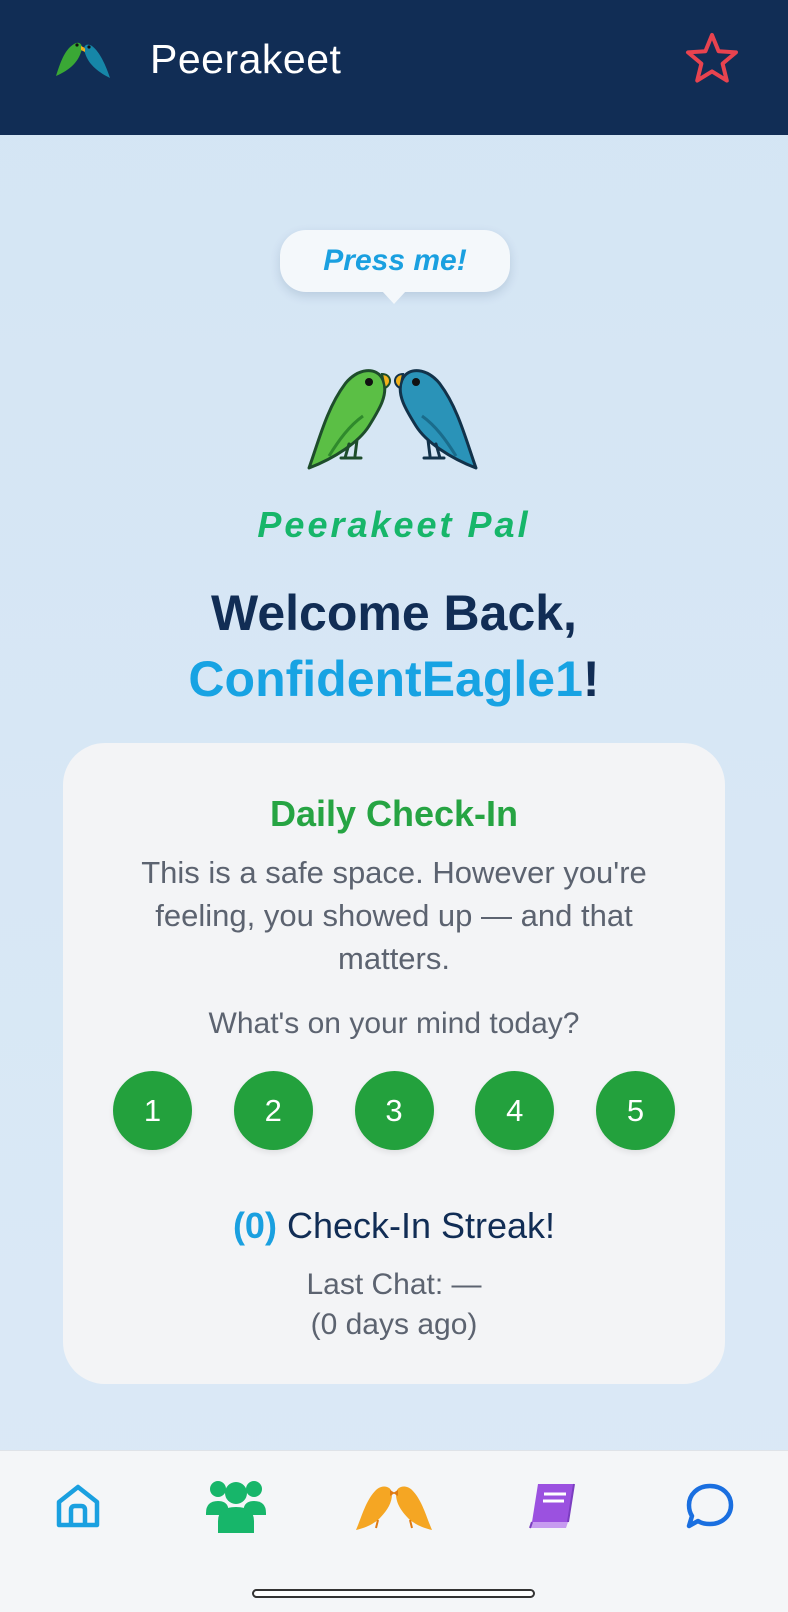  What do you see at coordinates (416, 1225) in the screenshot?
I see `streak-label: Check-In Streak!` at bounding box center [416, 1225].